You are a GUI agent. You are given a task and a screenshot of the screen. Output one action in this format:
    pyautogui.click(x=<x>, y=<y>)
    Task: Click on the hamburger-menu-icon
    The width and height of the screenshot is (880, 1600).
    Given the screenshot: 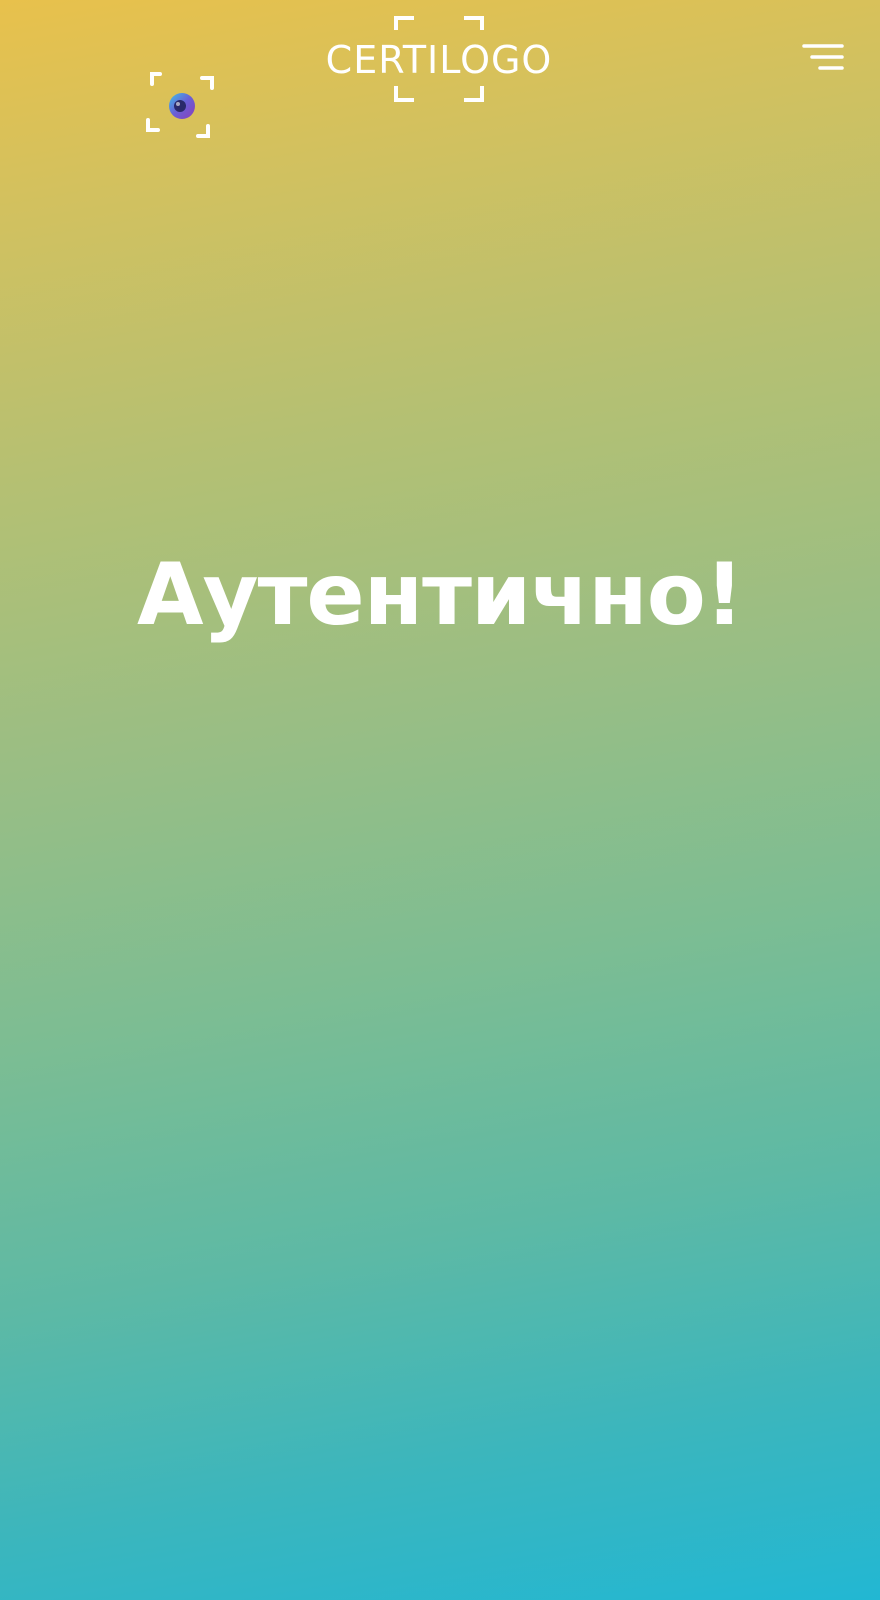 What is the action you would take?
    pyautogui.click(x=823, y=57)
    